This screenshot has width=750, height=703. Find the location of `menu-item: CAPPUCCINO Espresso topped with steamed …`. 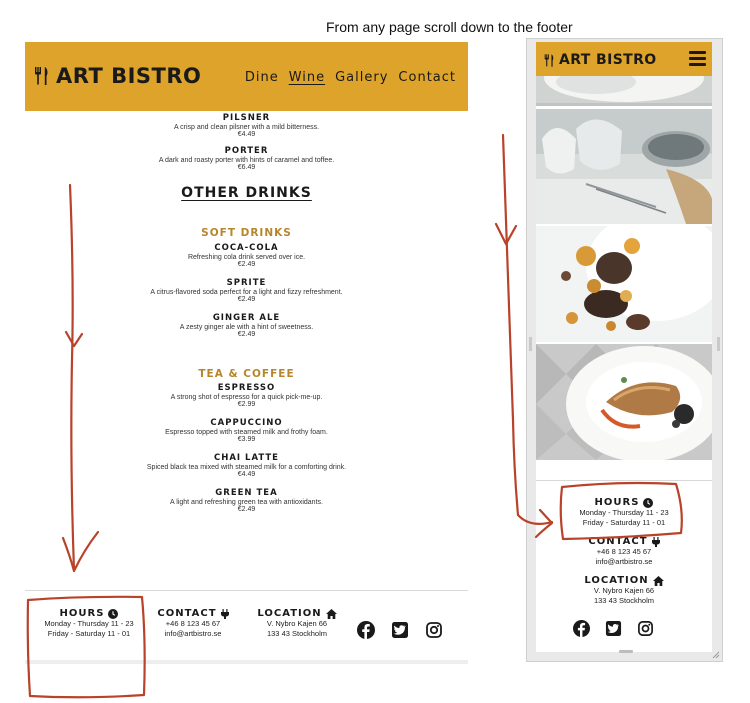

menu-item: CAPPUCCINO Espresso topped with steamed … is located at coordinates (246, 430).